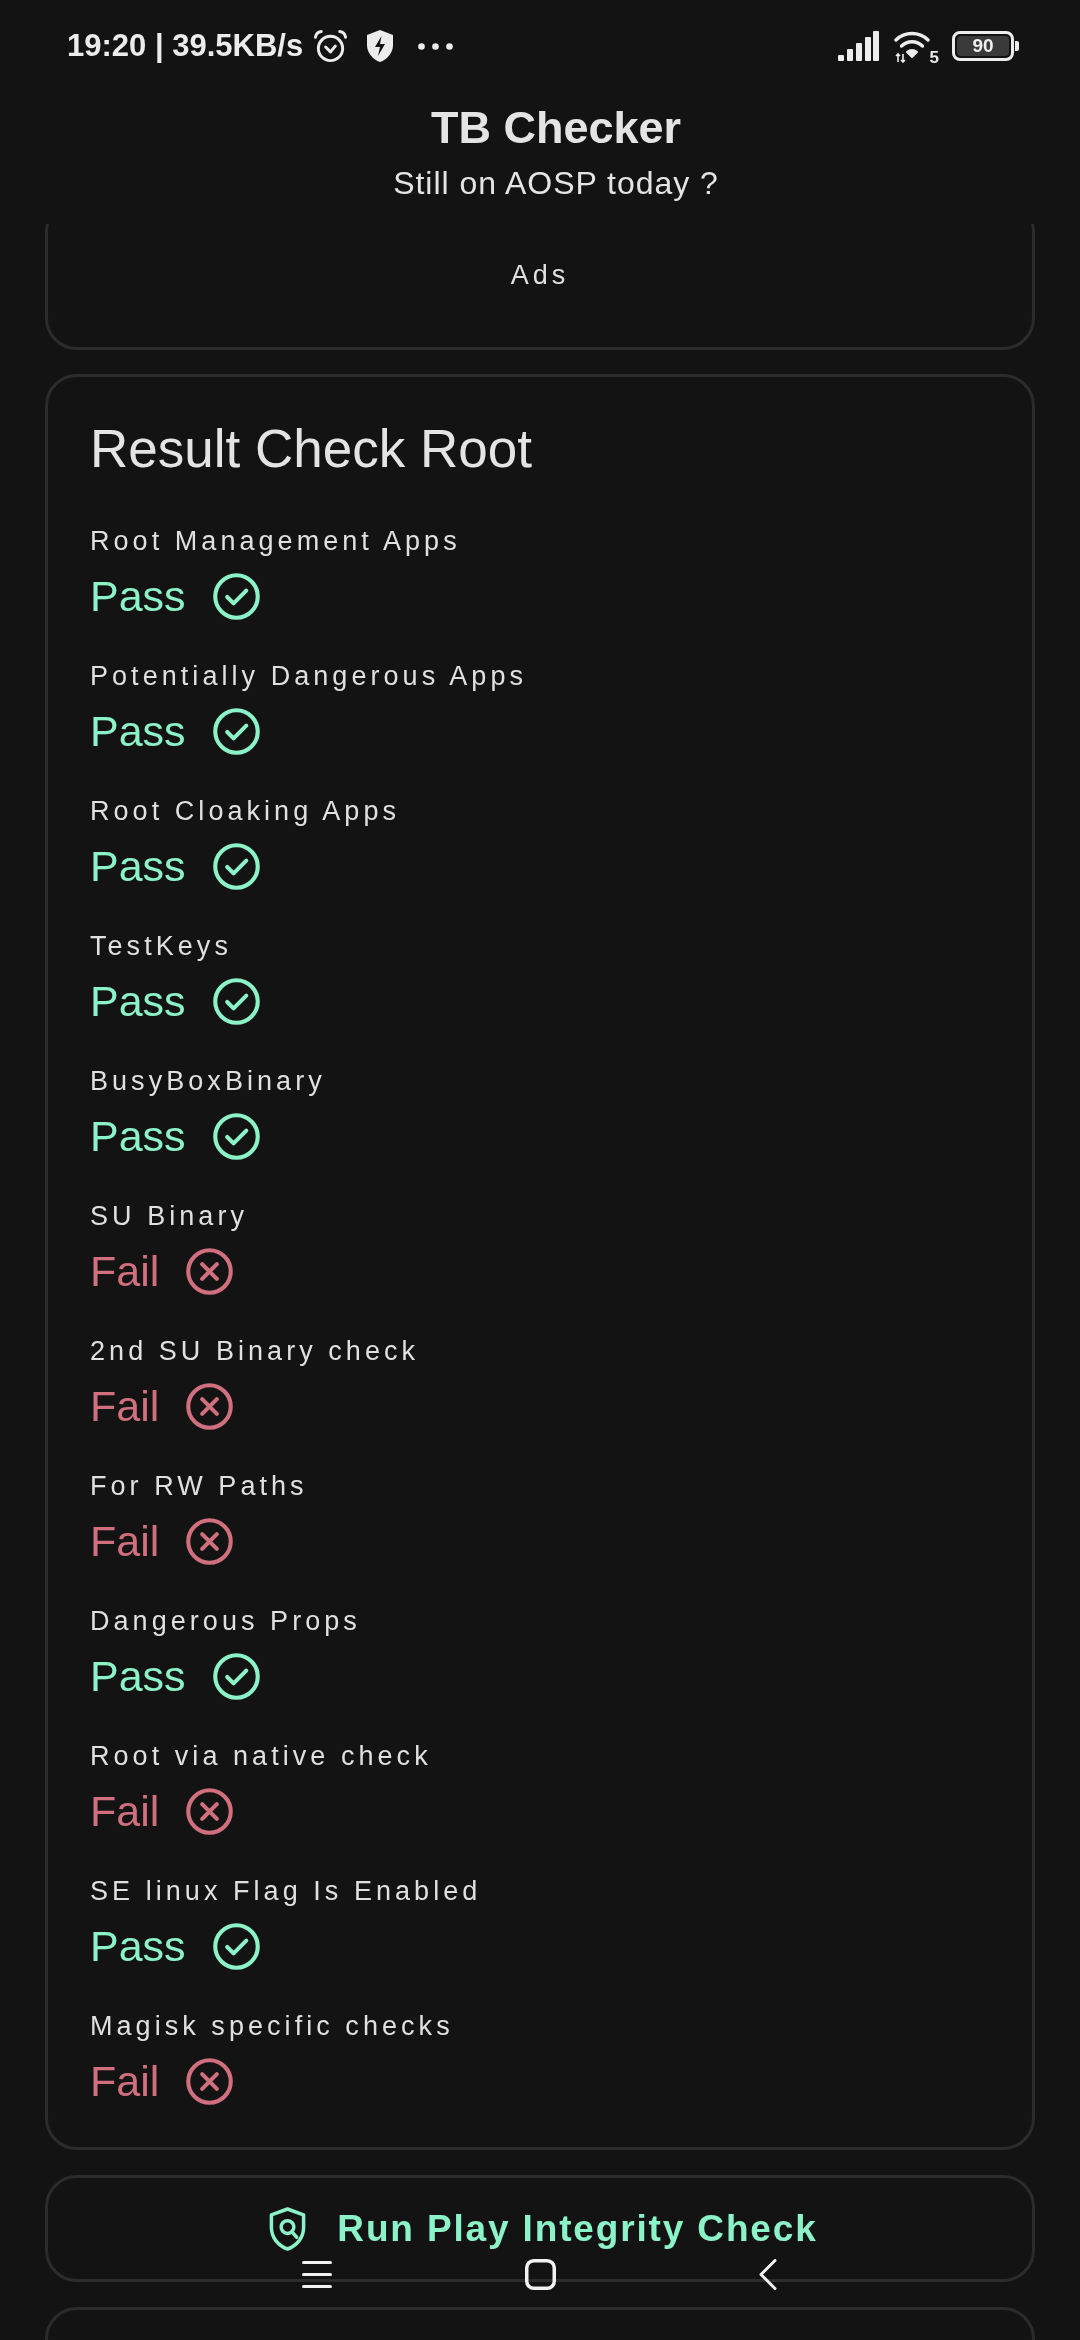 This screenshot has width=1080, height=2340. What do you see at coordinates (311, 449) in the screenshot?
I see `card-title: Result Check Root` at bounding box center [311, 449].